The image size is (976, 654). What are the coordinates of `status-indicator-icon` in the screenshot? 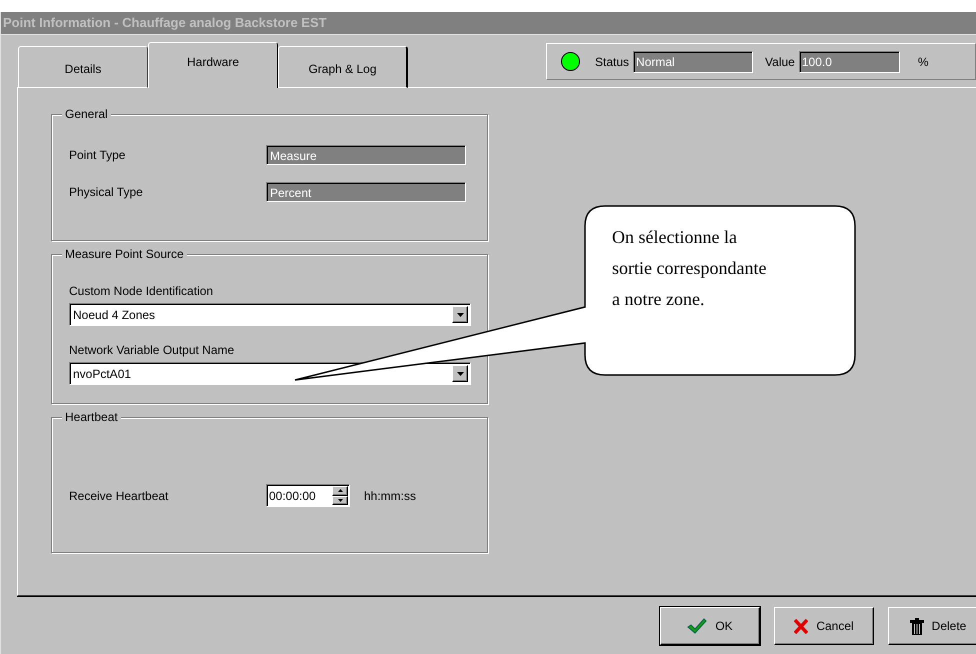 It's located at (570, 61).